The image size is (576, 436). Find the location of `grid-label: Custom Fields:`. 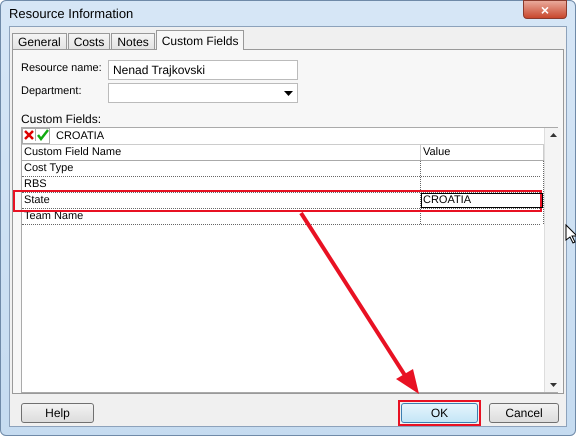

grid-label: Custom Fields: is located at coordinates (61, 119).